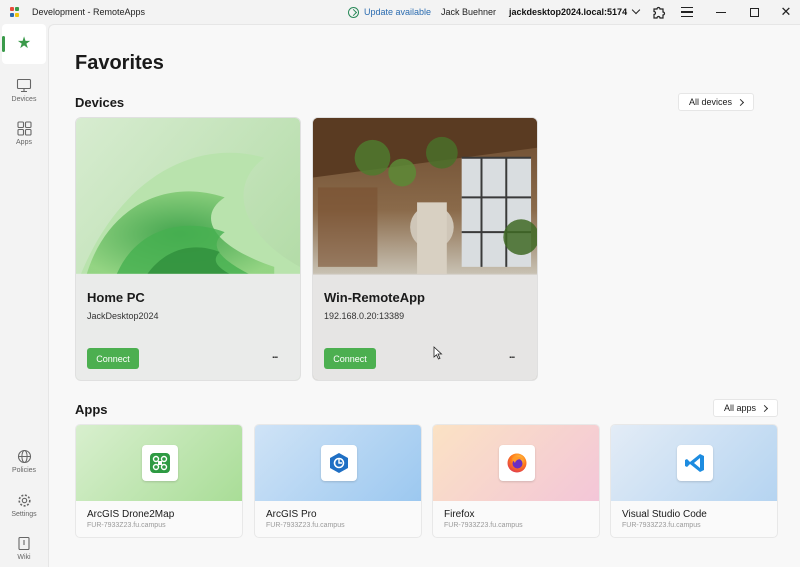 The height and width of the screenshot is (567, 800). What do you see at coordinates (459, 514) in the screenshot?
I see `app-name: Firefox` at bounding box center [459, 514].